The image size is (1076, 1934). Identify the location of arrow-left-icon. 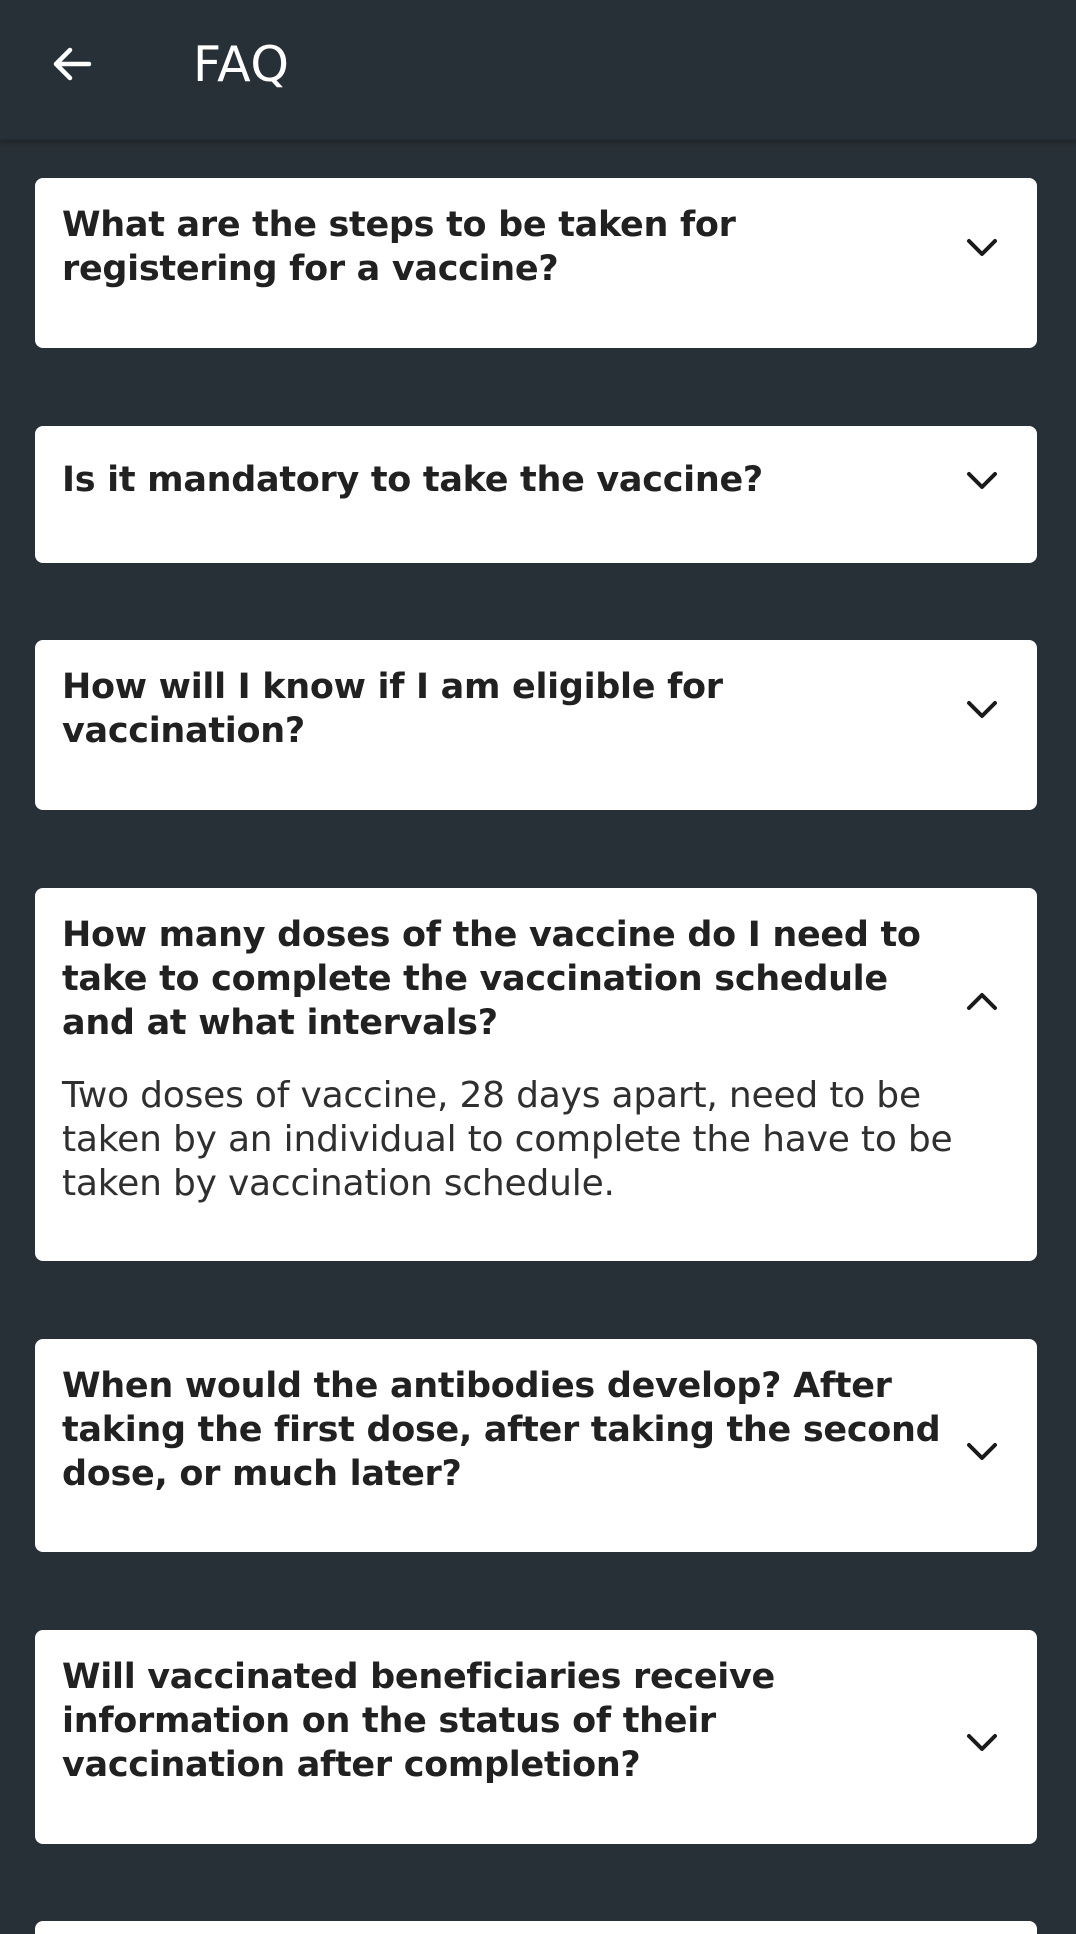
(72, 64).